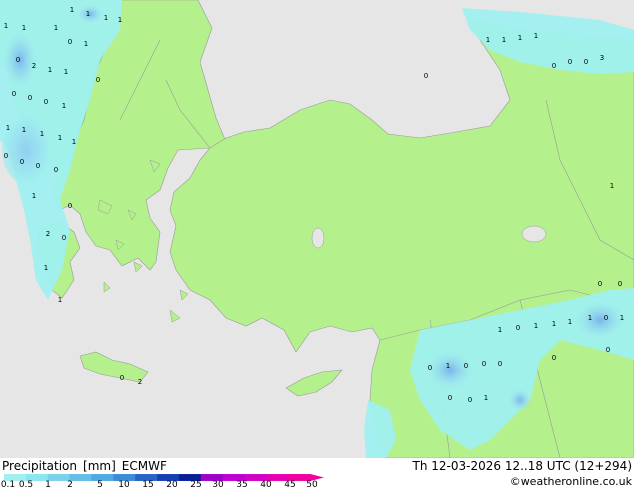  Describe the element at coordinates (218, 485) in the screenshot. I see `colorbar-tick-label: 30` at that location.